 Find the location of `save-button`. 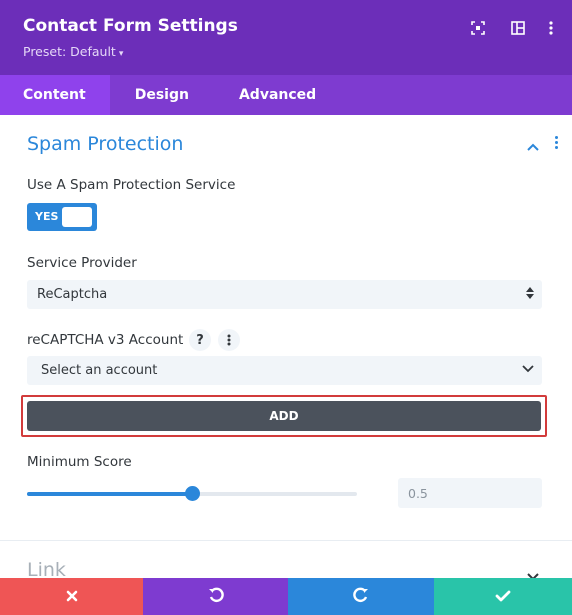

save-button is located at coordinates (503, 596).